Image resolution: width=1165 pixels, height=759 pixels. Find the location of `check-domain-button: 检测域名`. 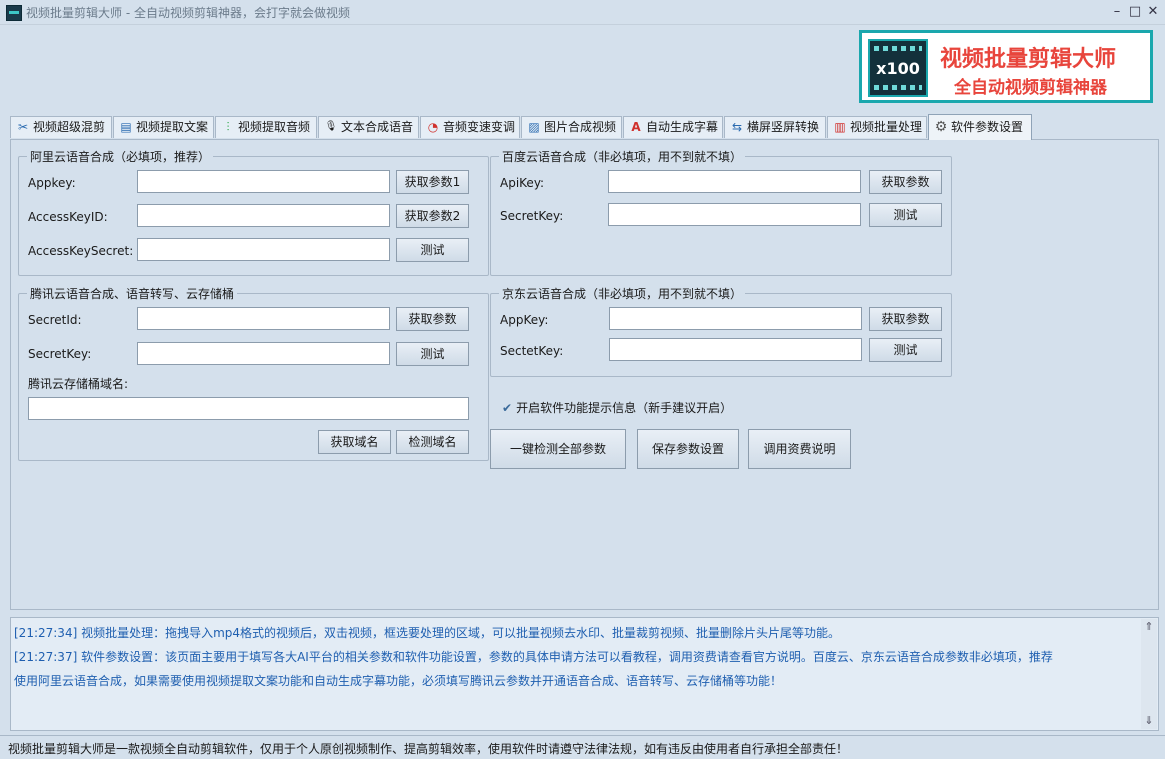

check-domain-button: 检测域名 is located at coordinates (432, 442).